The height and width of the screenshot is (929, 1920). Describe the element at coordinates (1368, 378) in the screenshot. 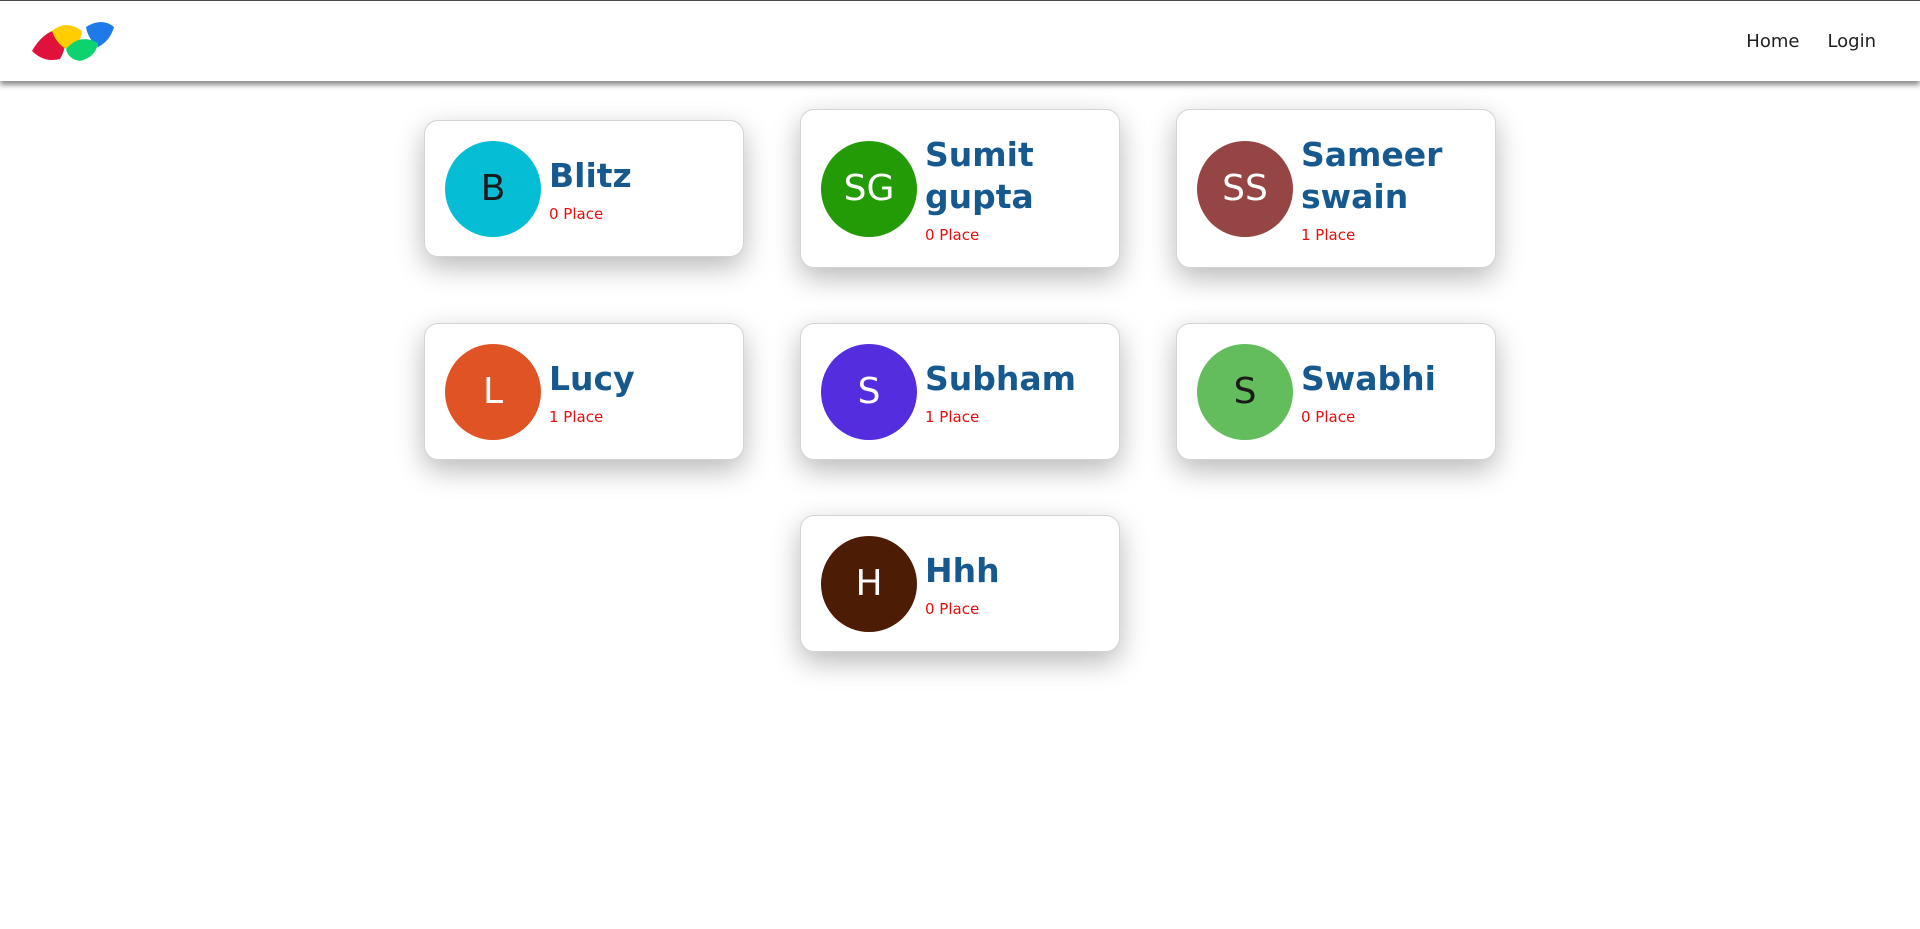

I see `user-name: Swabhi` at that location.